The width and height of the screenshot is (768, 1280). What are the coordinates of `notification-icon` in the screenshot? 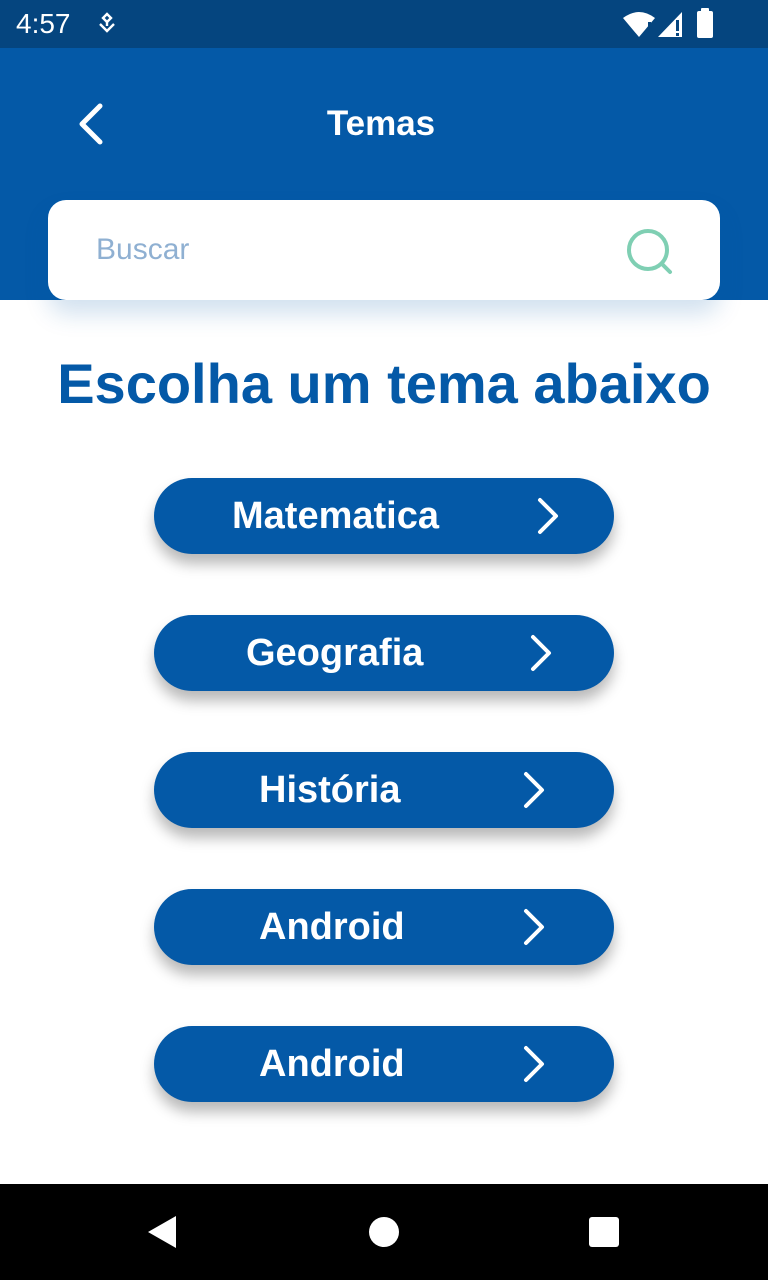 It's located at (107, 22).